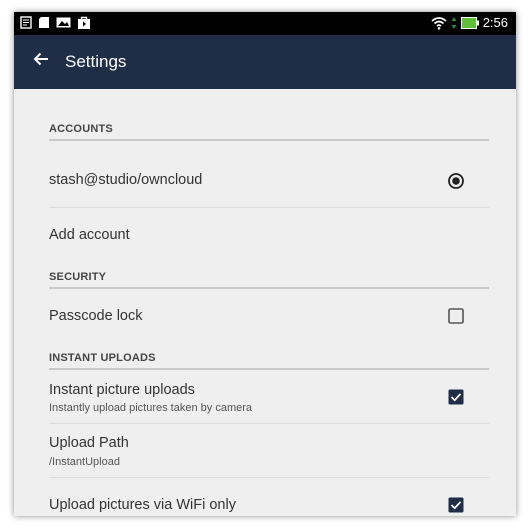 This screenshot has width=530, height=530. I want to click on page-title: Settings, so click(96, 61).